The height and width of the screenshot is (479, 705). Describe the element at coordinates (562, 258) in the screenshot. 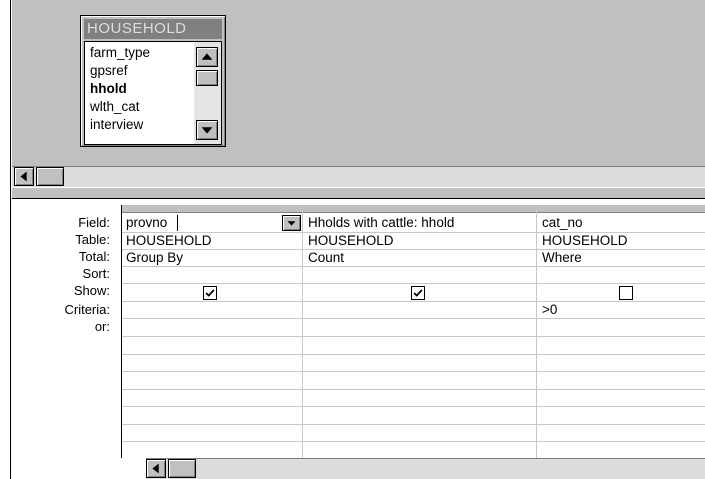

I see `total-cell-col3: Where` at that location.